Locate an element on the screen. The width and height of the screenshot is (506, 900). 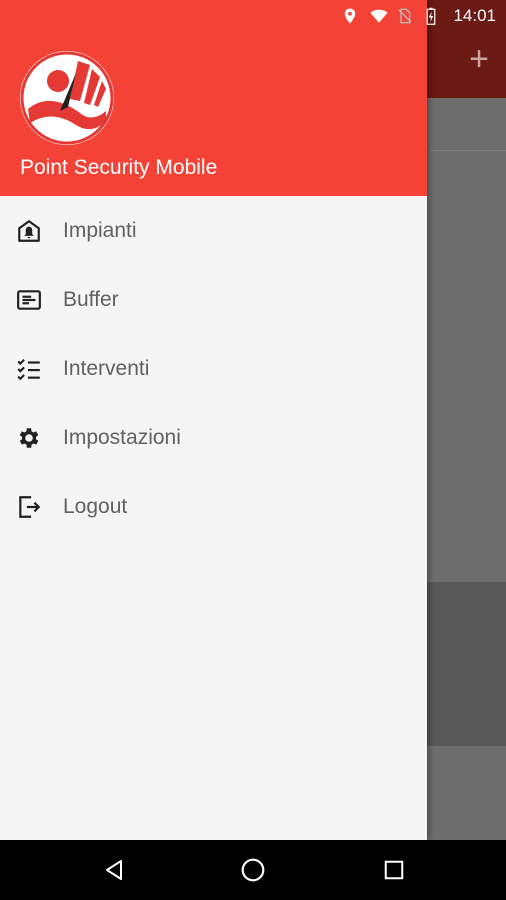
gear-icon is located at coordinates (29, 438).